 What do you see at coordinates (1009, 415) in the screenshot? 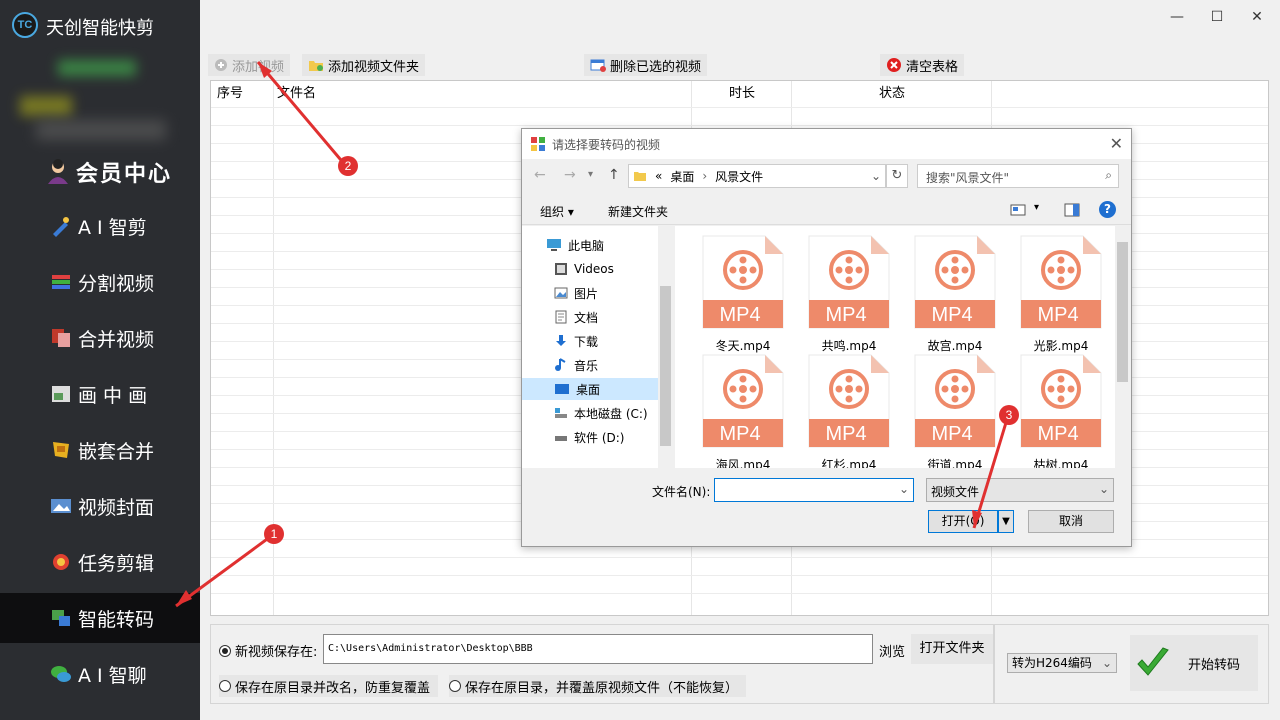
I see `step-3-badge: 3` at bounding box center [1009, 415].